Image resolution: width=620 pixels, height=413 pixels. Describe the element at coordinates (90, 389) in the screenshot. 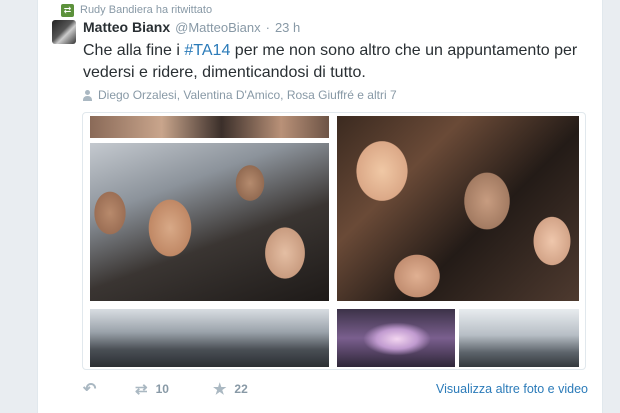

I see `reply-icon: ↶` at that location.